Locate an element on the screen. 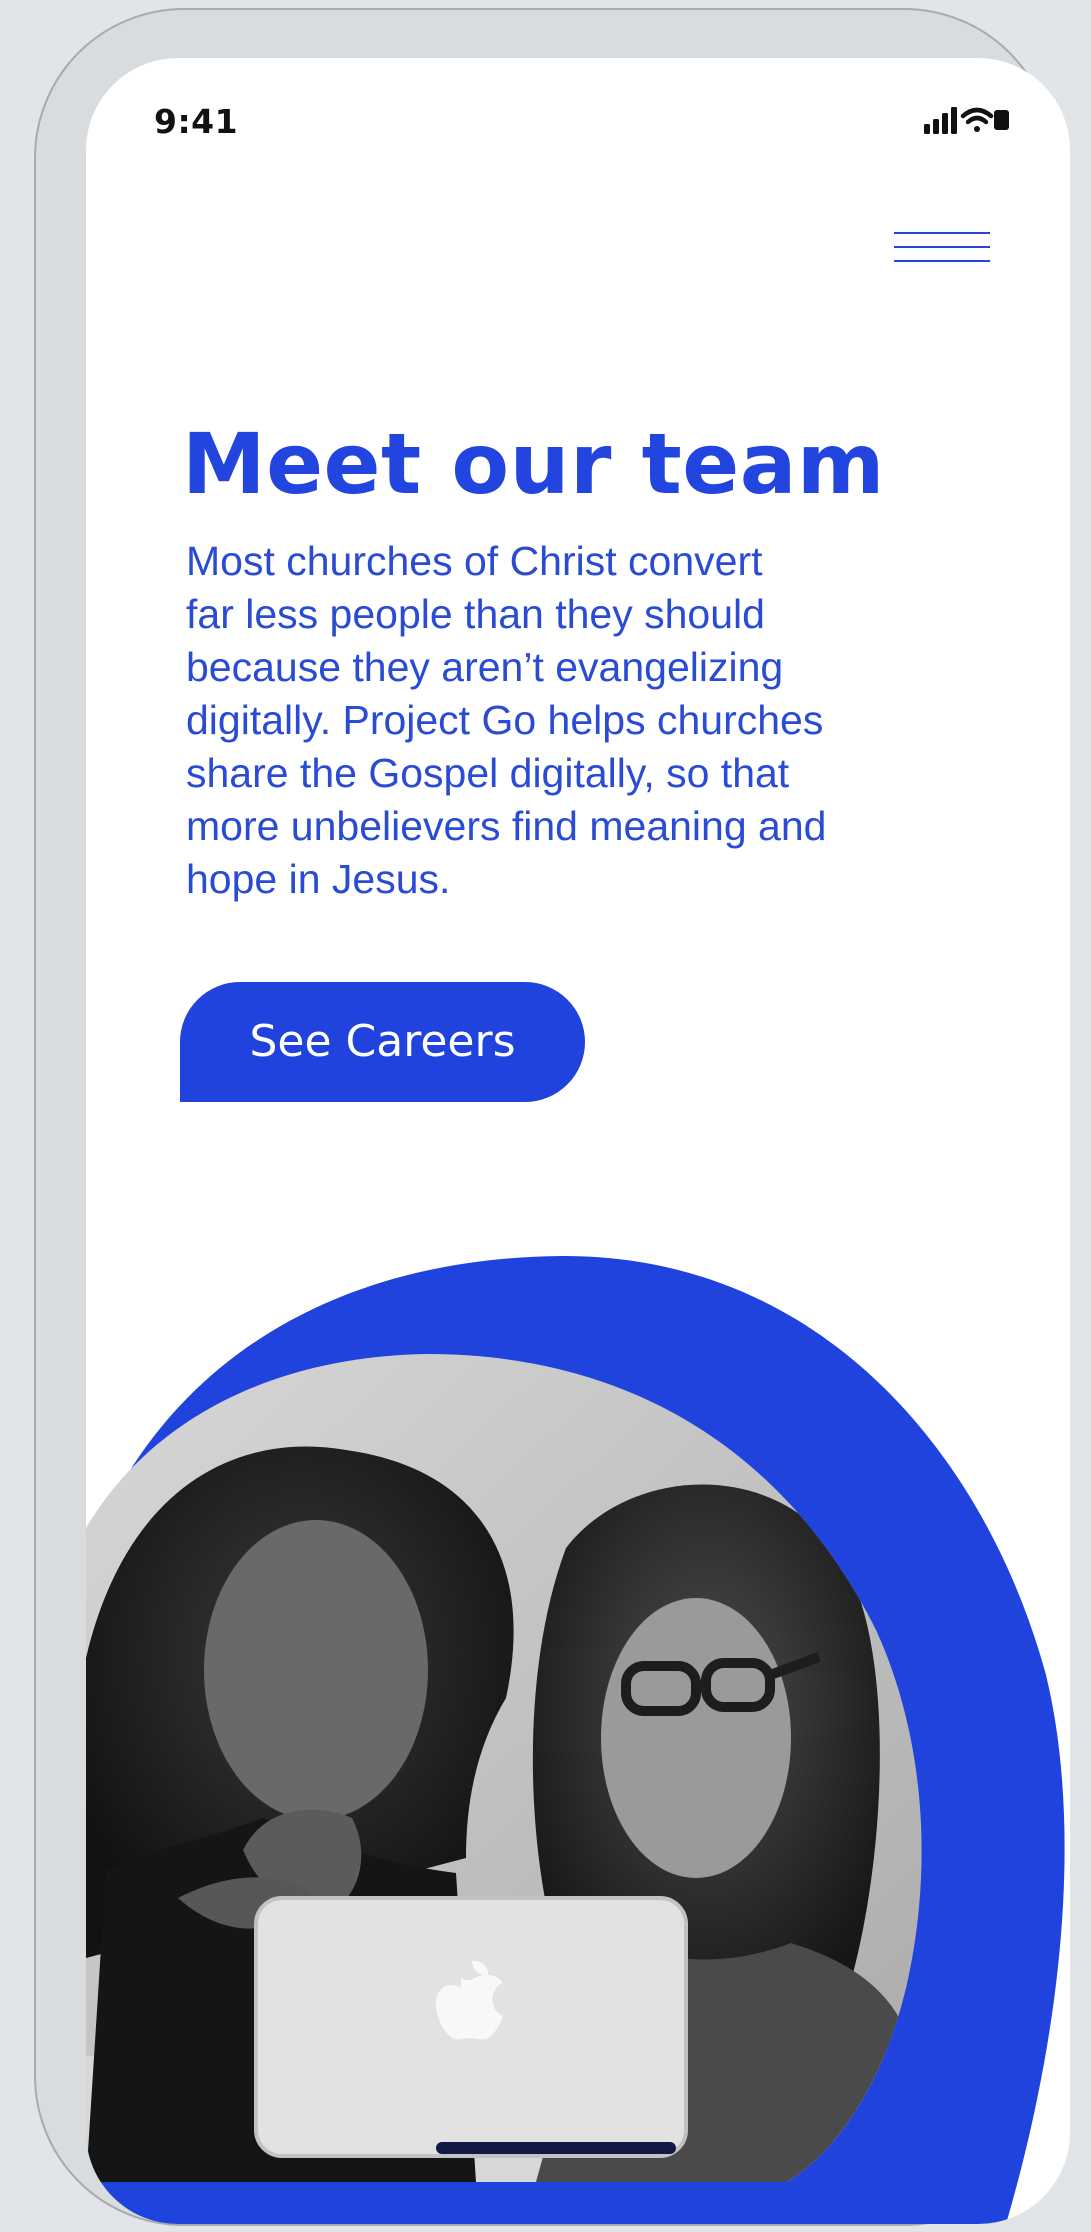 The image size is (1091, 2232). status-icons is located at coordinates (966, 120).